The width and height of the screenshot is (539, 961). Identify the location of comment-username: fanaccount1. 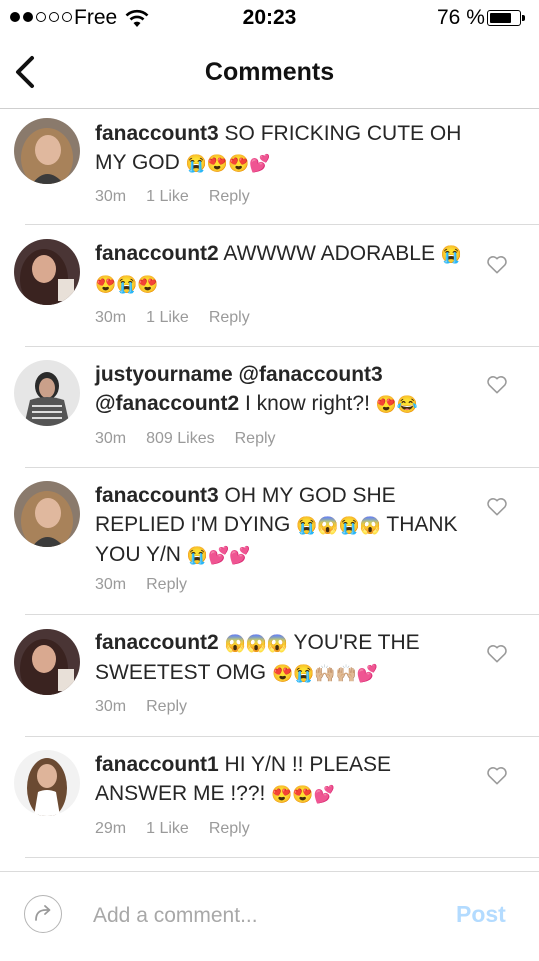
(157, 764).